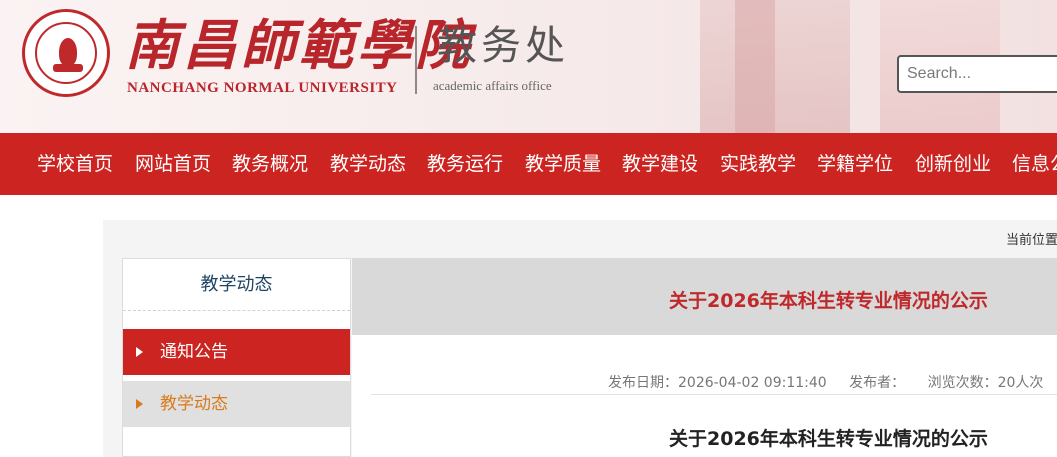 The width and height of the screenshot is (1057, 457). Describe the element at coordinates (194, 352) in the screenshot. I see `sidebar-item-label: 通知公告` at that location.